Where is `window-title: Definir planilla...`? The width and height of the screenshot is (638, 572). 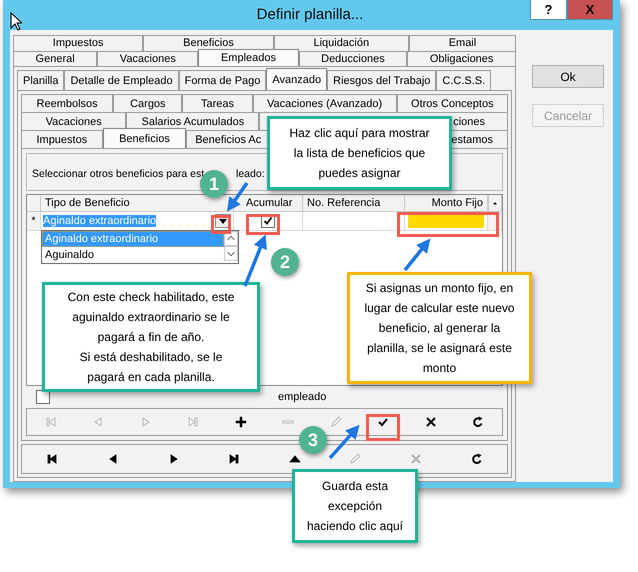
window-title: Definir planilla... is located at coordinates (310, 15).